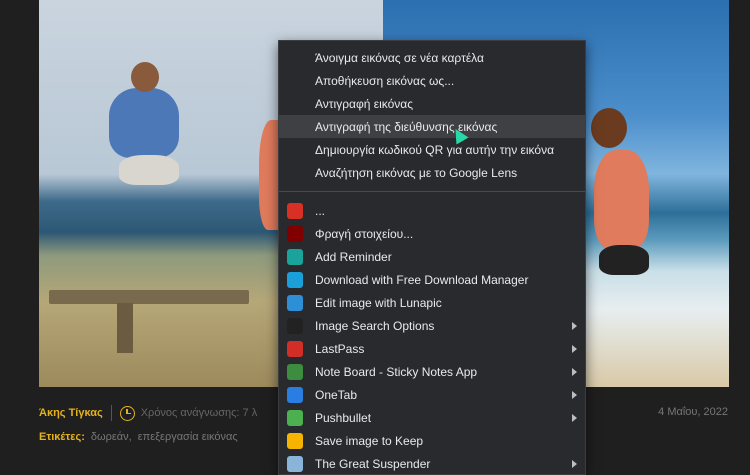  Describe the element at coordinates (125, 328) in the screenshot. I see `bench-leg` at that location.